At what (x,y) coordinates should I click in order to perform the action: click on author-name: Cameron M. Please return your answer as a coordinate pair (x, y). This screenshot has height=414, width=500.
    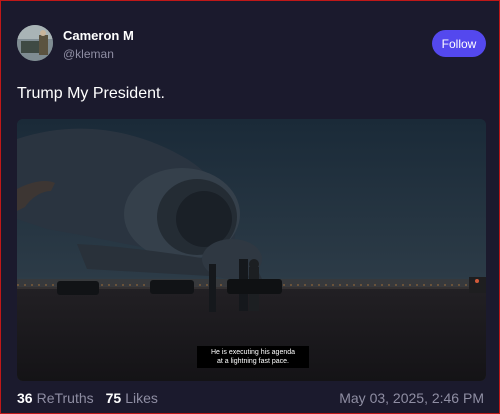
    Looking at the image, I should click on (98, 35).